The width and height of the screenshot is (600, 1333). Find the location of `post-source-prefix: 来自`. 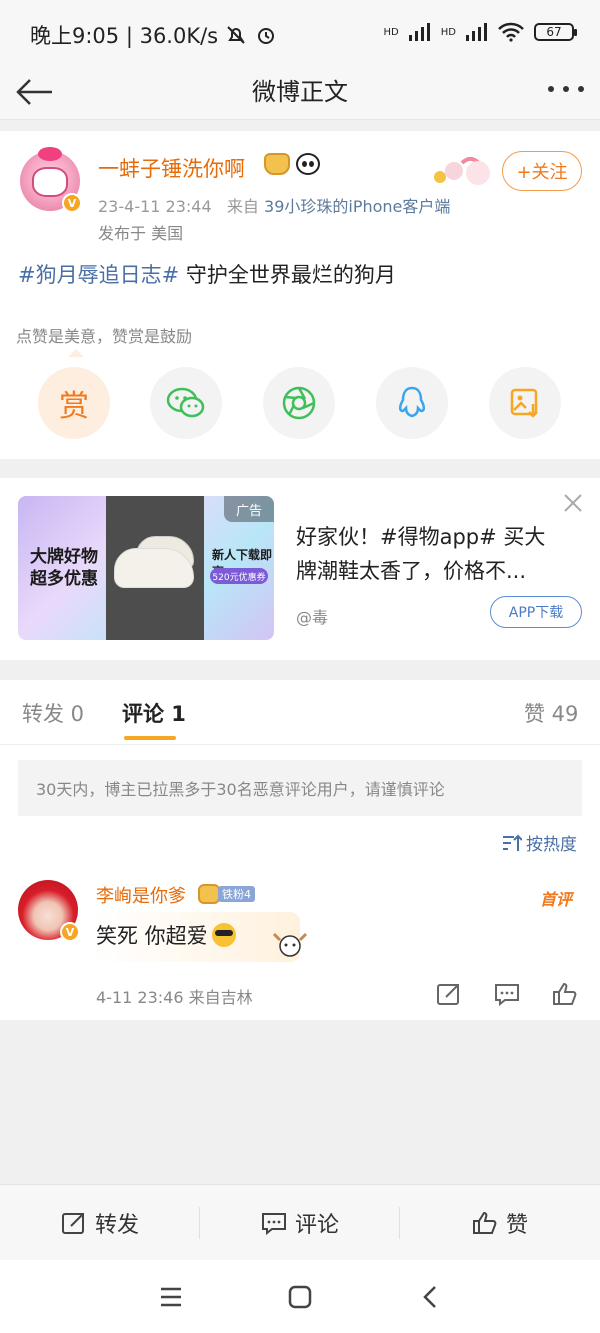

post-source-prefix: 来自 is located at coordinates (242, 206).